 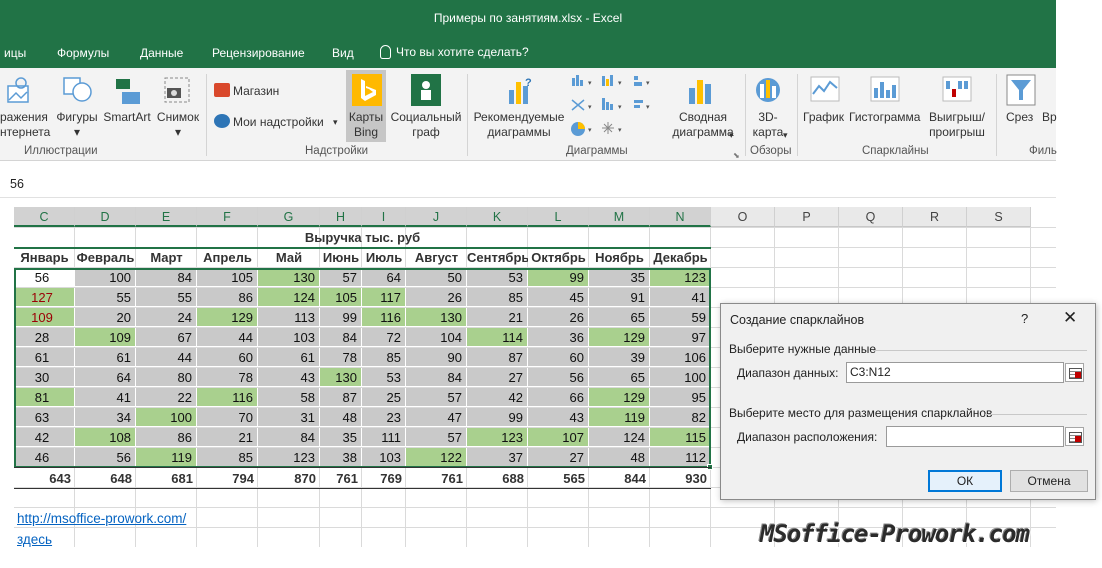 I want to click on total-cell: 643, so click(x=44, y=479).